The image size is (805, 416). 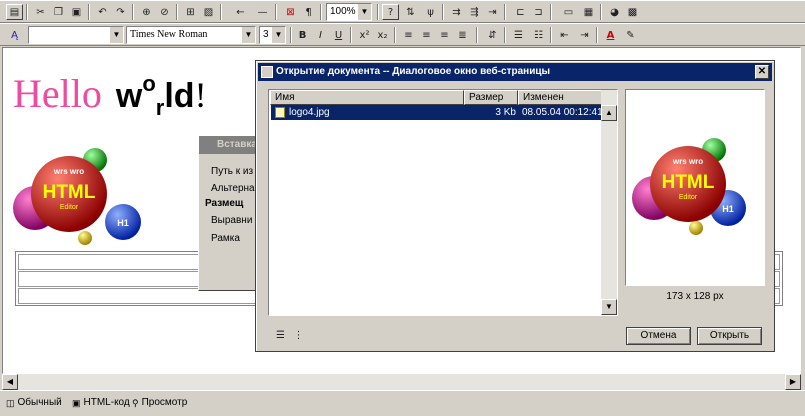 What do you see at coordinates (40, 12) in the screenshot?
I see `cut-icon: ✂` at bounding box center [40, 12].